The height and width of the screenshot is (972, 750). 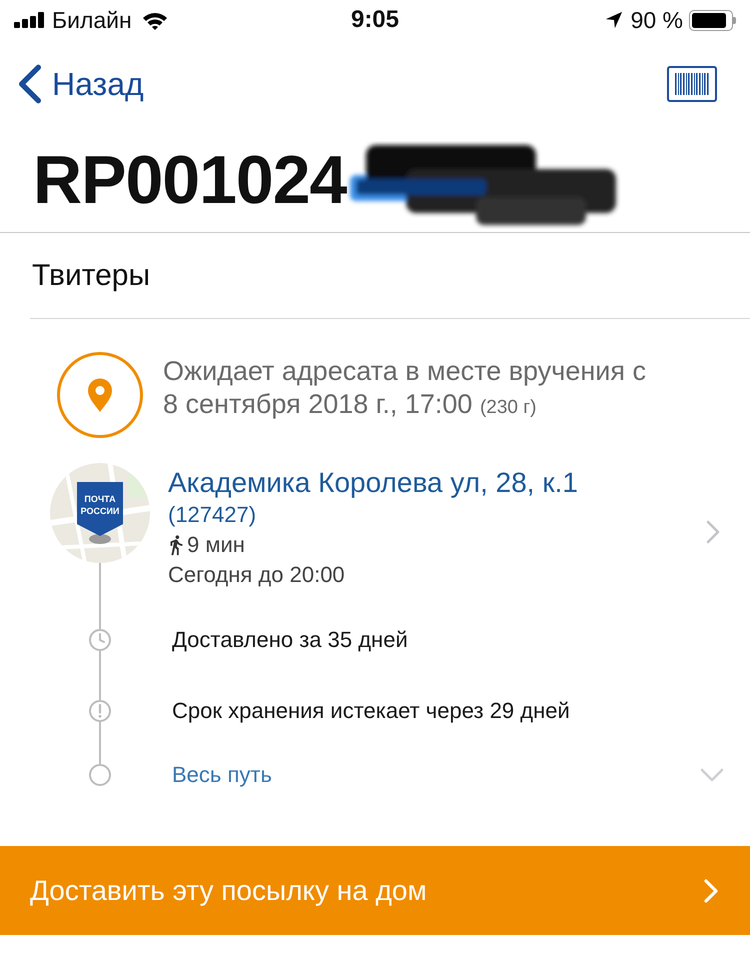 I want to click on location-arrow-icon, so click(x=613, y=20).